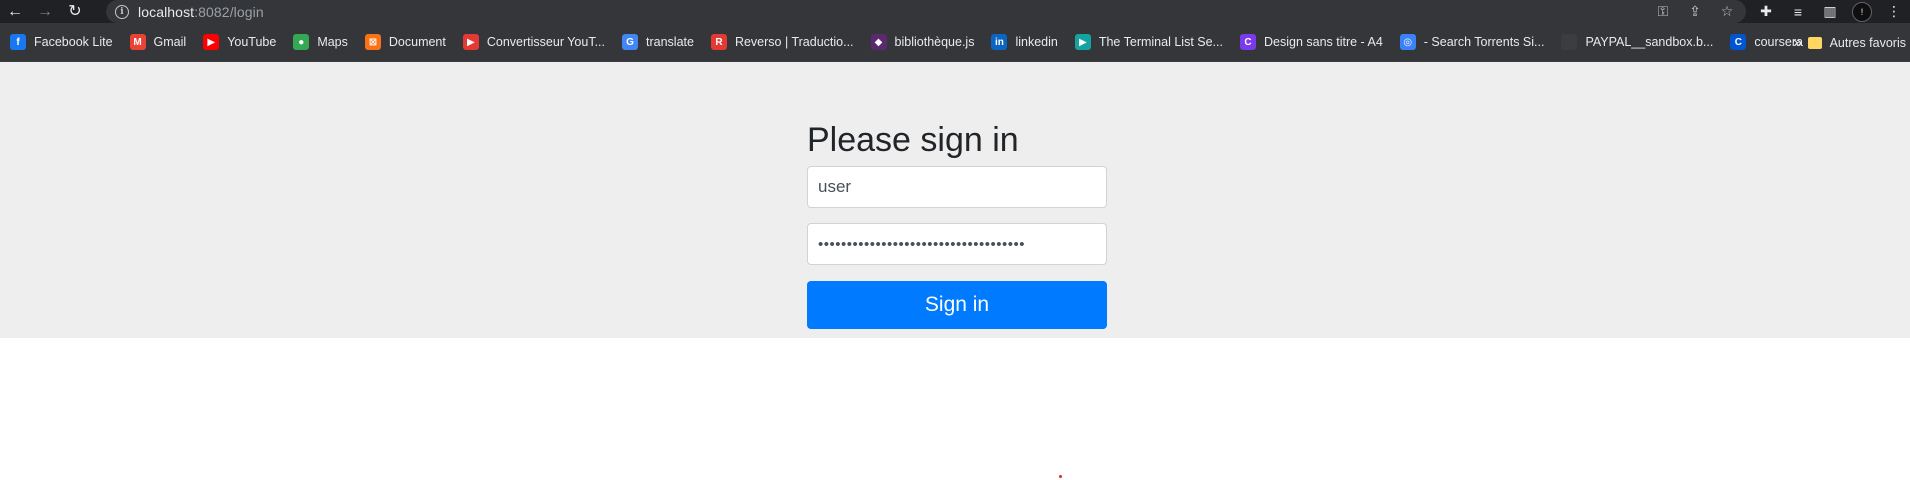 Image resolution: width=1910 pixels, height=480 pixels. I want to click on bookmark-item: ⊠ Document, so click(409, 42).